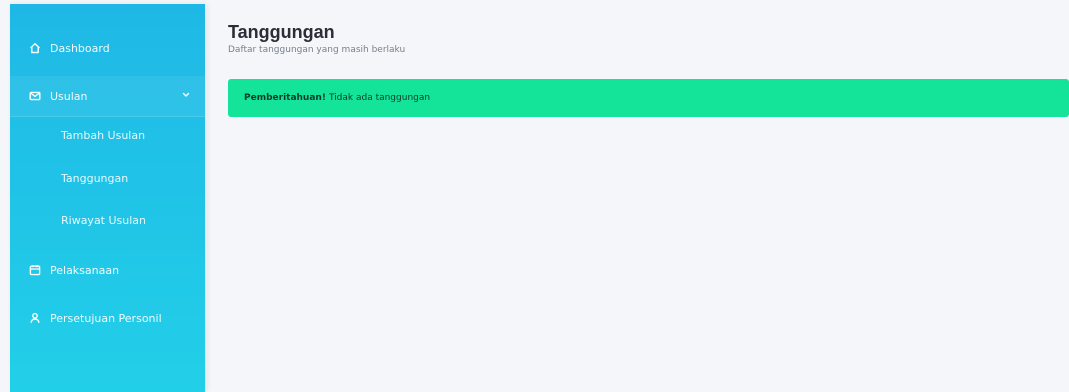  What do you see at coordinates (186, 95) in the screenshot?
I see `chevron-down-icon` at bounding box center [186, 95].